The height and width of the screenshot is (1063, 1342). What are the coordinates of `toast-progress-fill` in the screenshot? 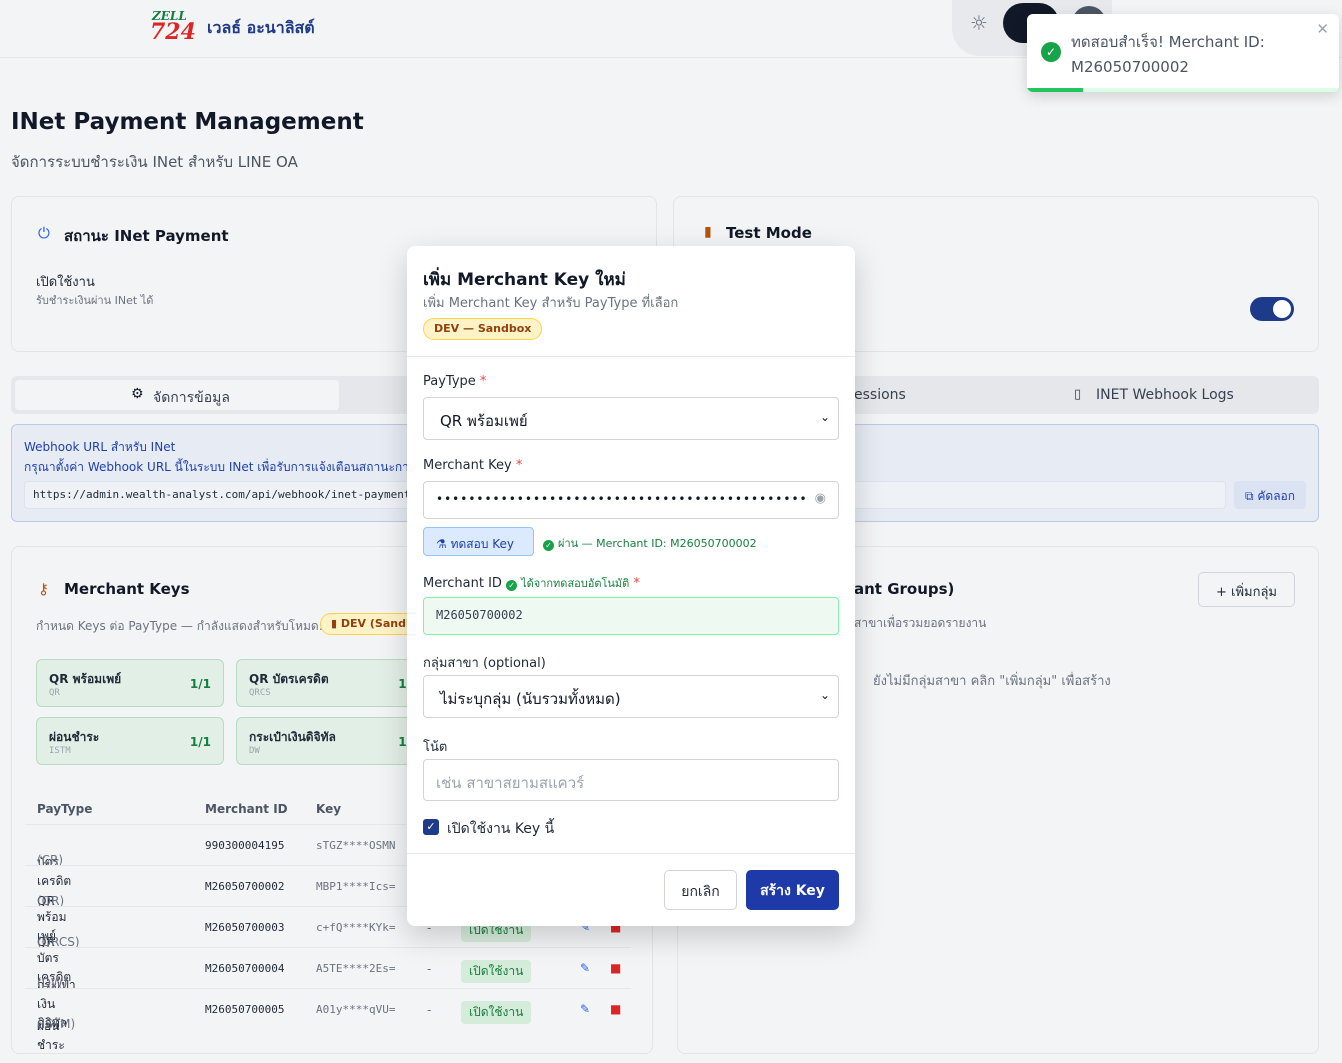 It's located at (1055, 90).